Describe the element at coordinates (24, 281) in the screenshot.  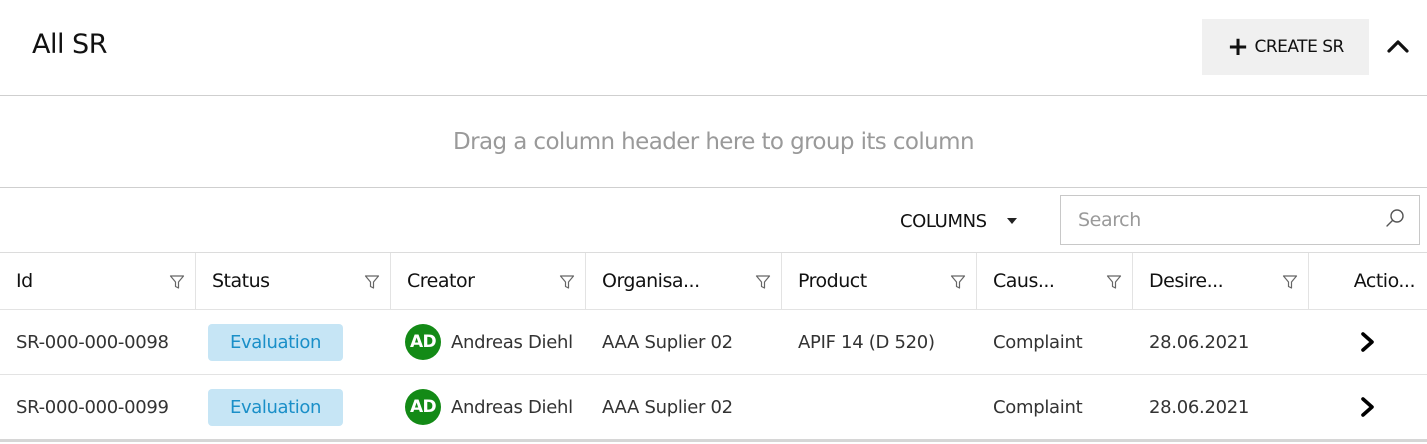
I see `column-header-label: Id` at that location.